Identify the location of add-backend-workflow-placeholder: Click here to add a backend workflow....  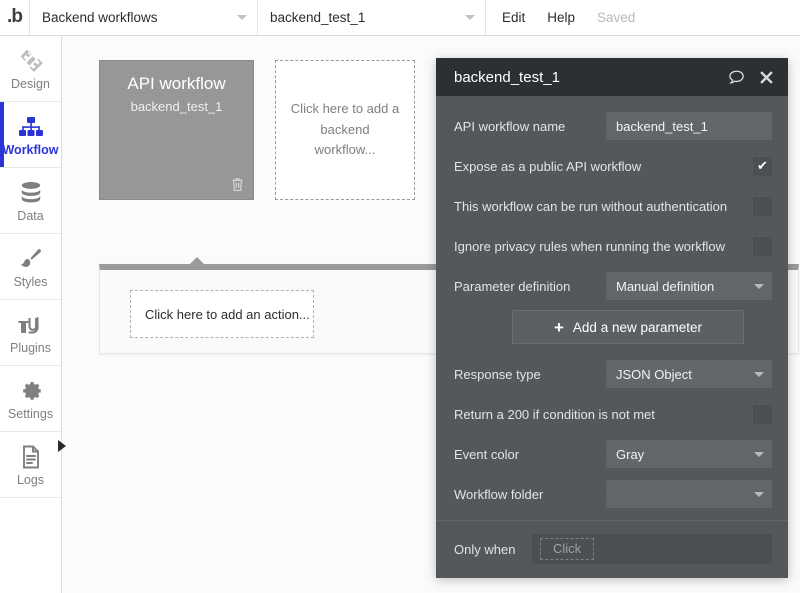
(345, 130).